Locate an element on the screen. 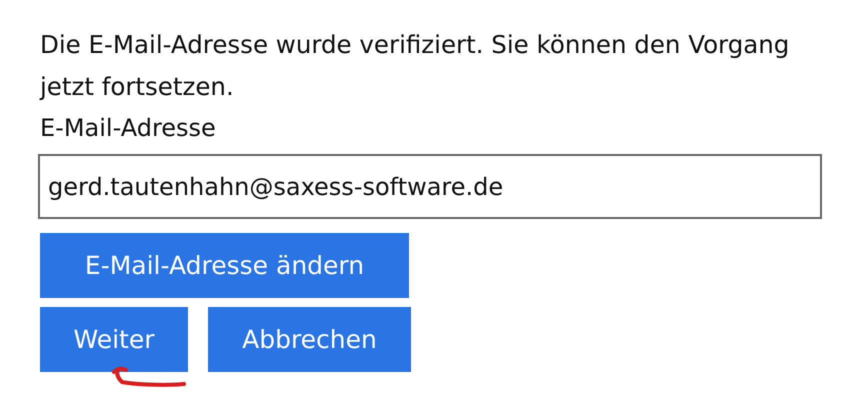 This screenshot has width=864, height=414. field-label: E-Mail-Adresse is located at coordinates (128, 128).